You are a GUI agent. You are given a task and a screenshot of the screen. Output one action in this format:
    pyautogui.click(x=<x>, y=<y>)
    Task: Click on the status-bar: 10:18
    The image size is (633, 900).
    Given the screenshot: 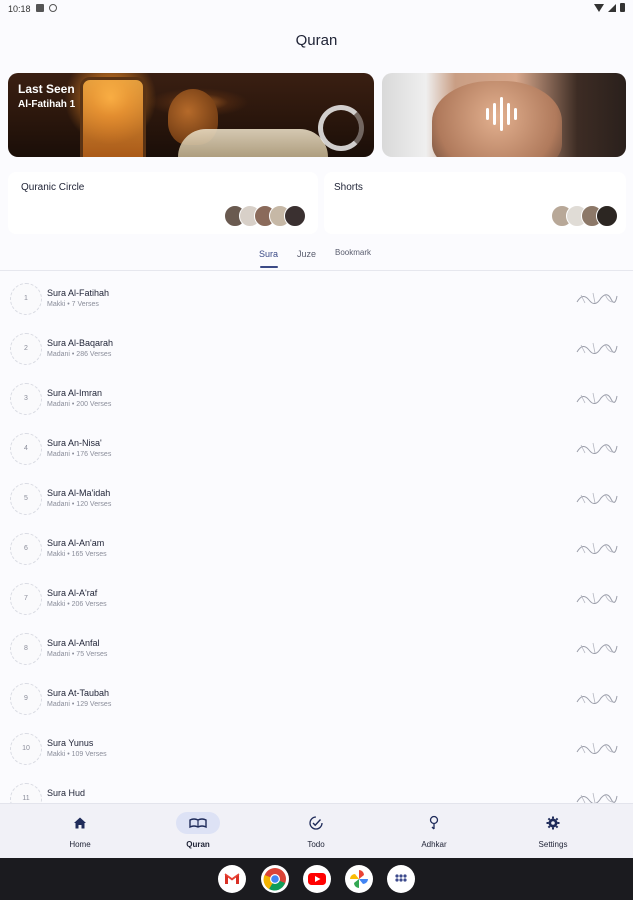 What is the action you would take?
    pyautogui.click(x=316, y=10)
    